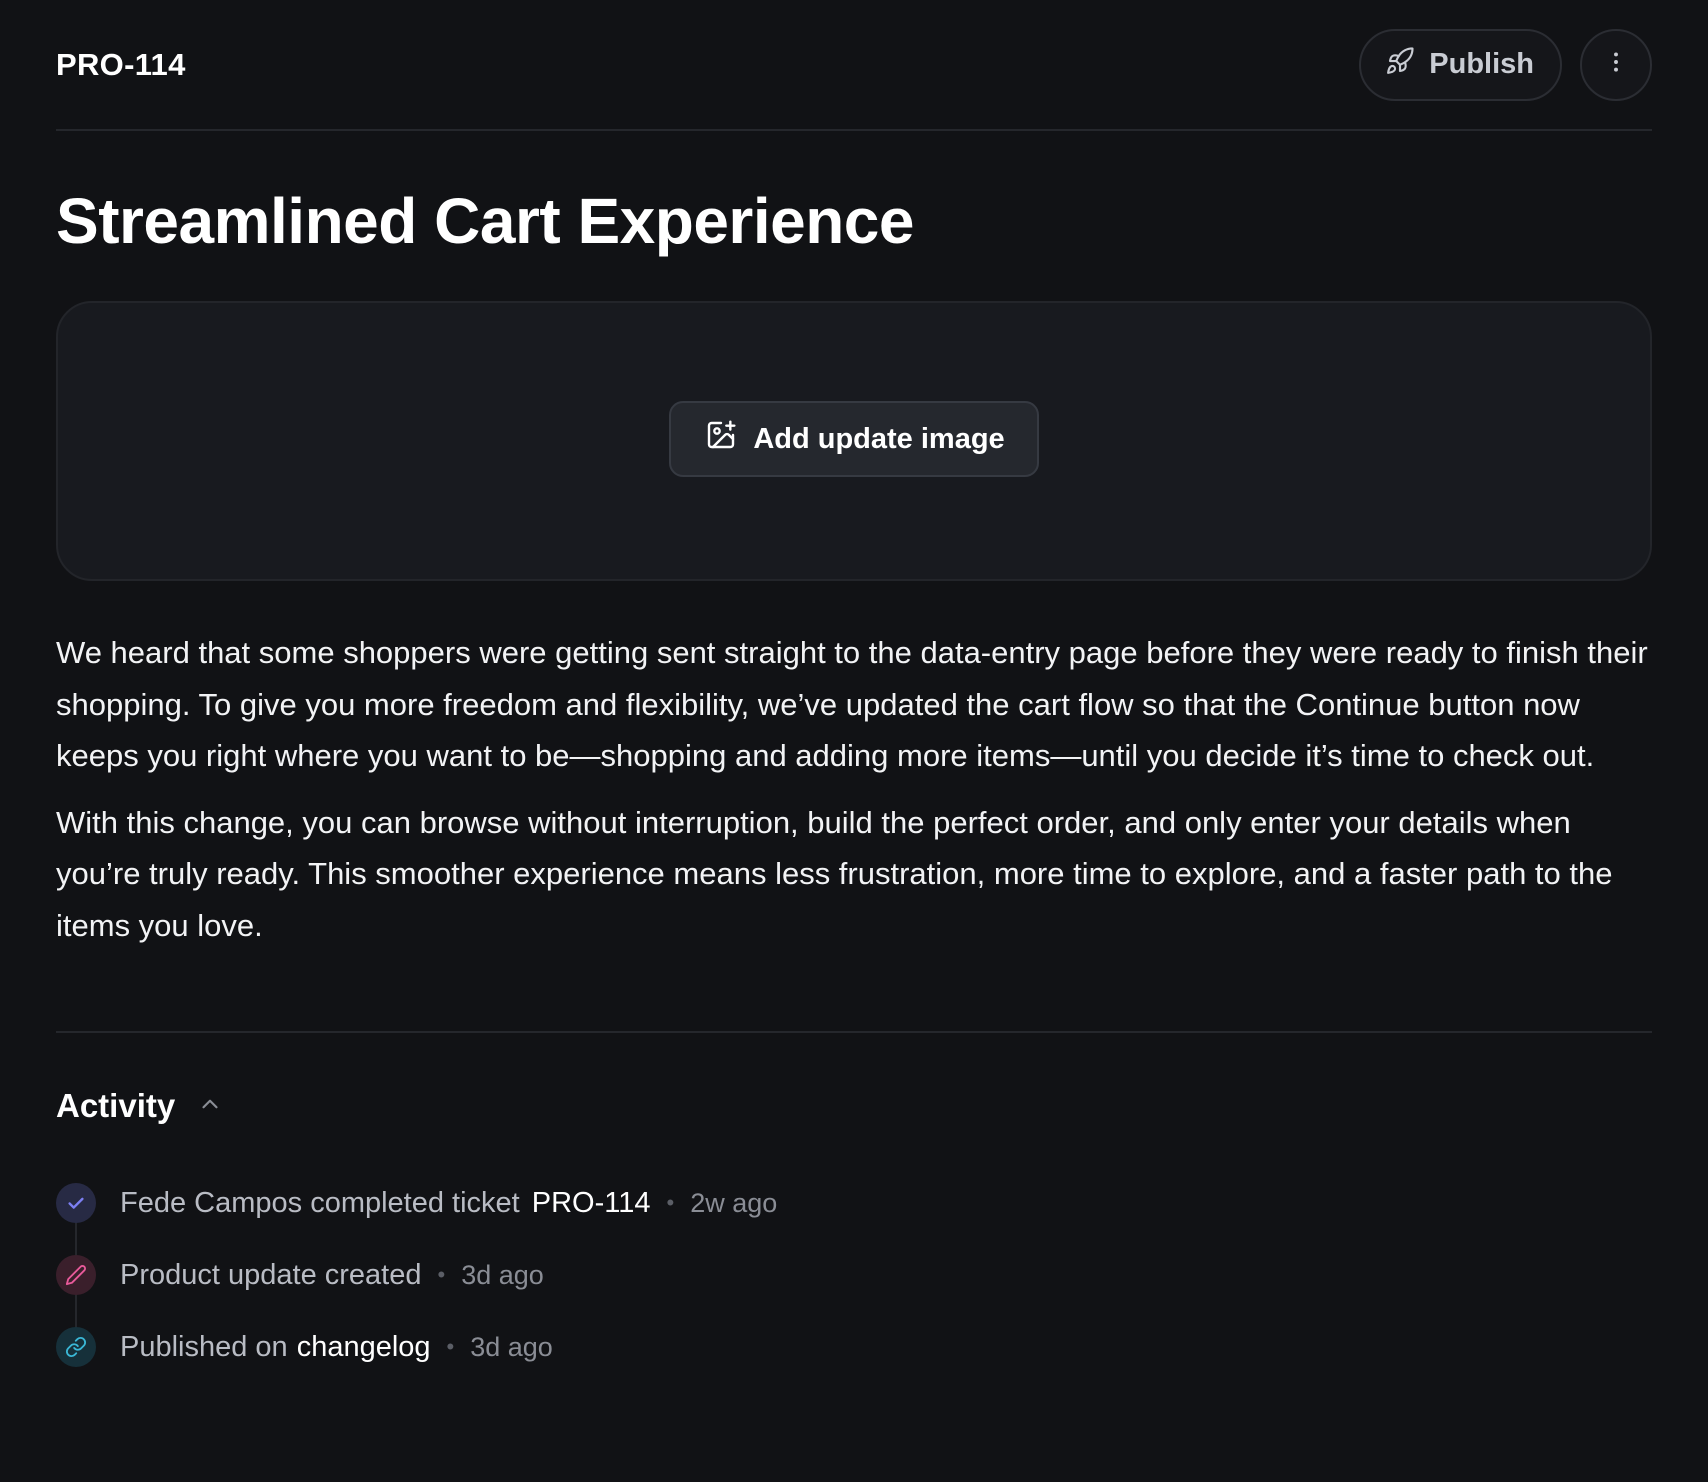 Image resolution: width=1708 pixels, height=1482 pixels. I want to click on header-actions: Publish, so click(1505, 64).